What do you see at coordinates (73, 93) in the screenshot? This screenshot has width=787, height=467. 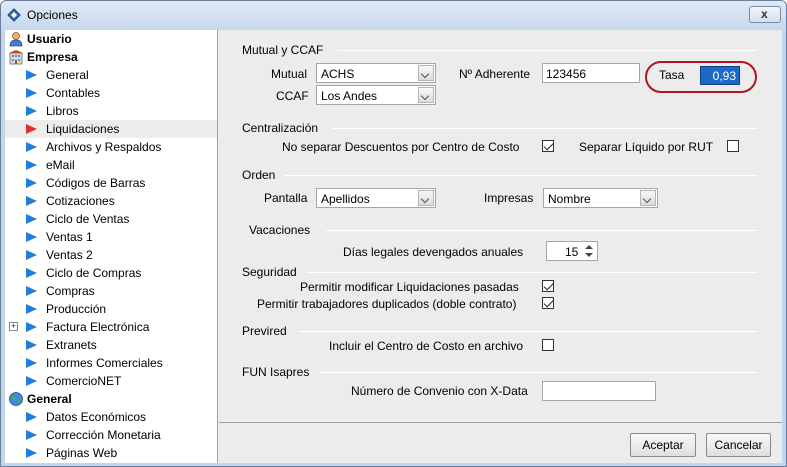 I see `tree-item-label: Contables` at bounding box center [73, 93].